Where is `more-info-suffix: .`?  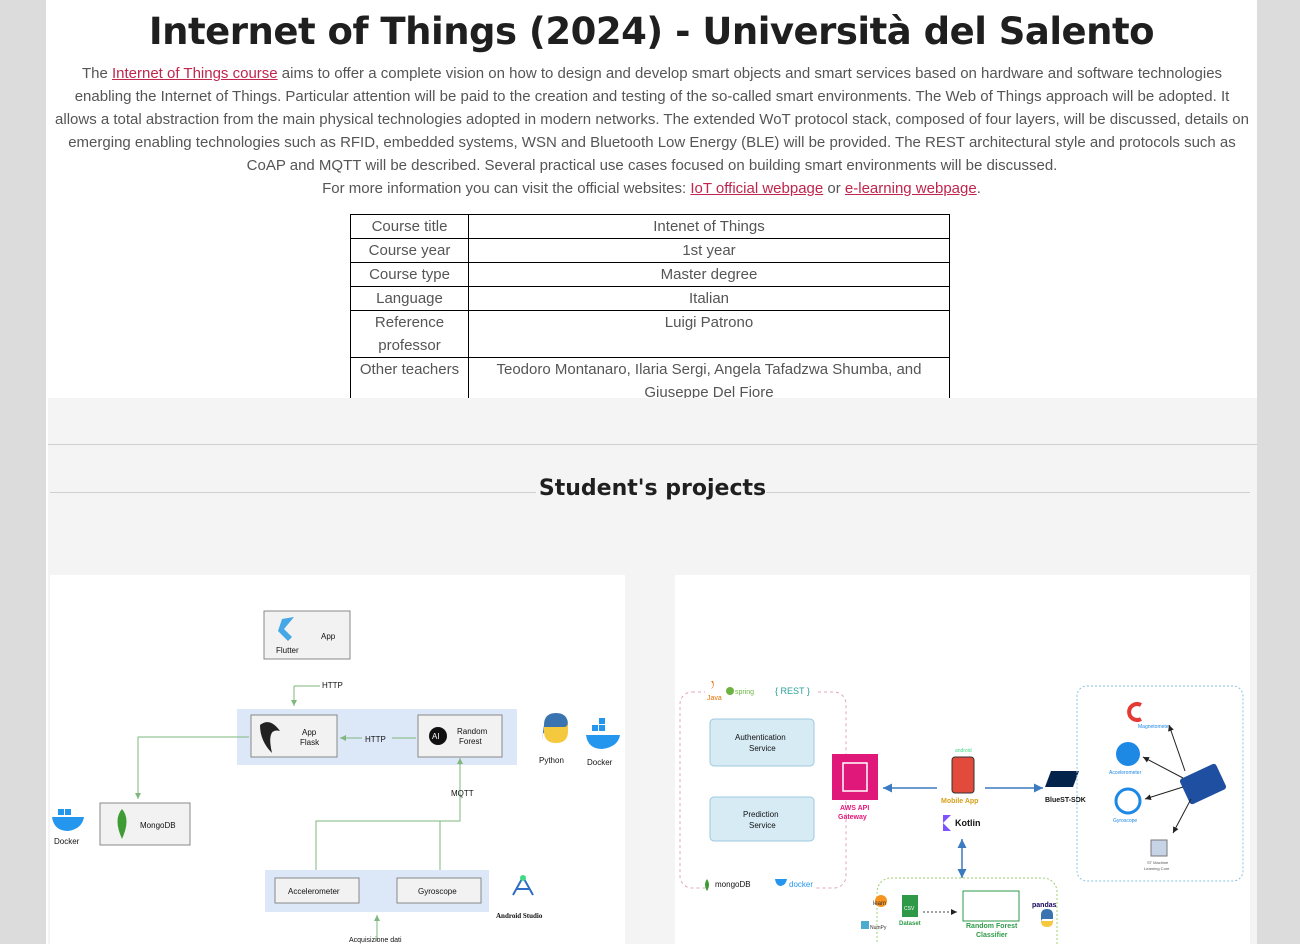
more-info-suffix: . is located at coordinates (978, 188).